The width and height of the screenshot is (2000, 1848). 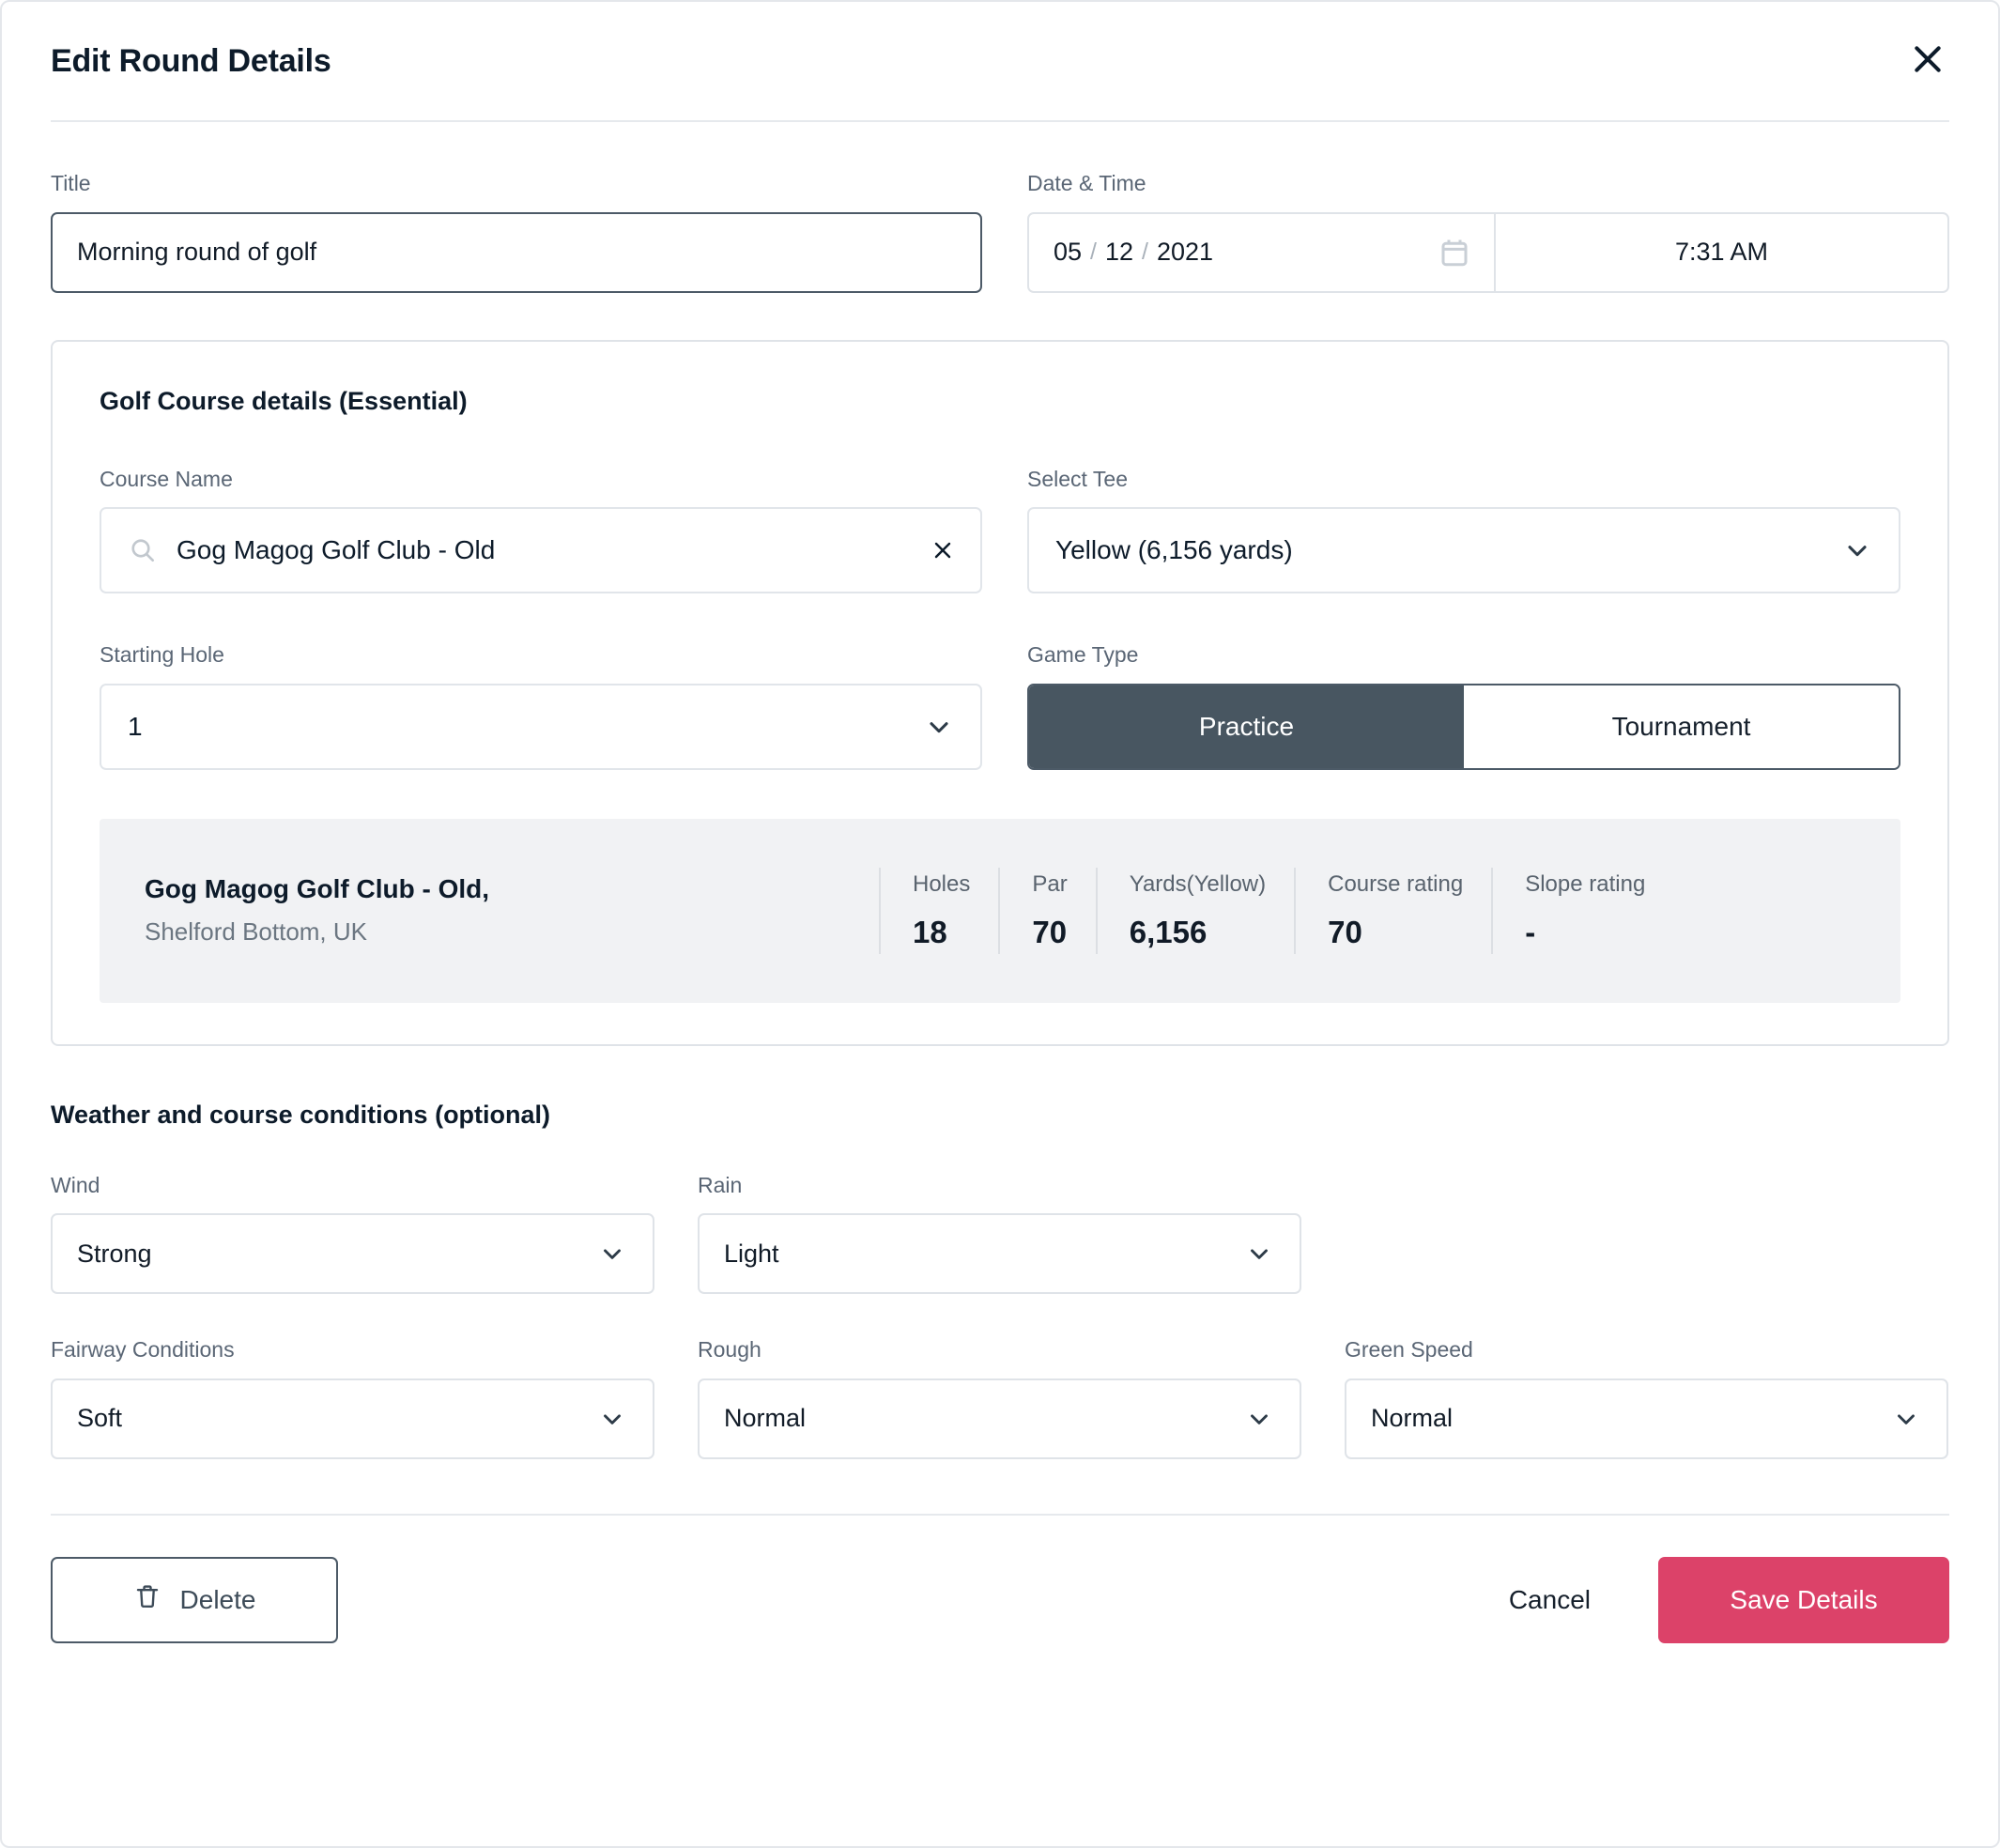 What do you see at coordinates (284, 400) in the screenshot?
I see `course-card-heading: Golf Course details (Essential)` at bounding box center [284, 400].